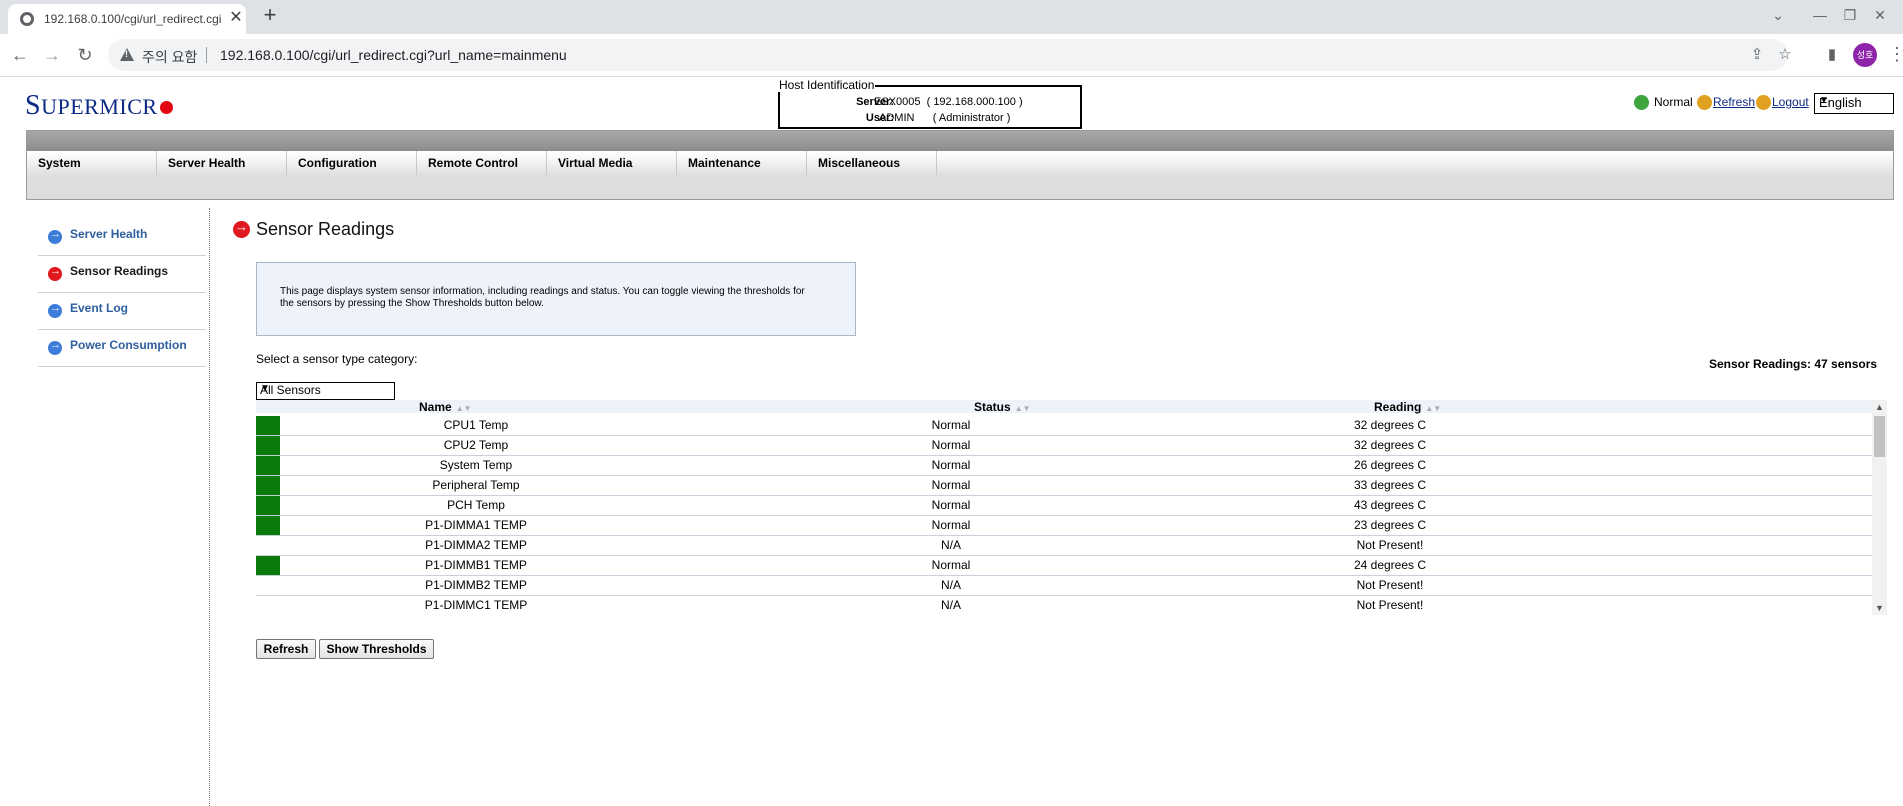  I want to click on sensor-name: P1-DIMMA1 TEMP, so click(476, 525).